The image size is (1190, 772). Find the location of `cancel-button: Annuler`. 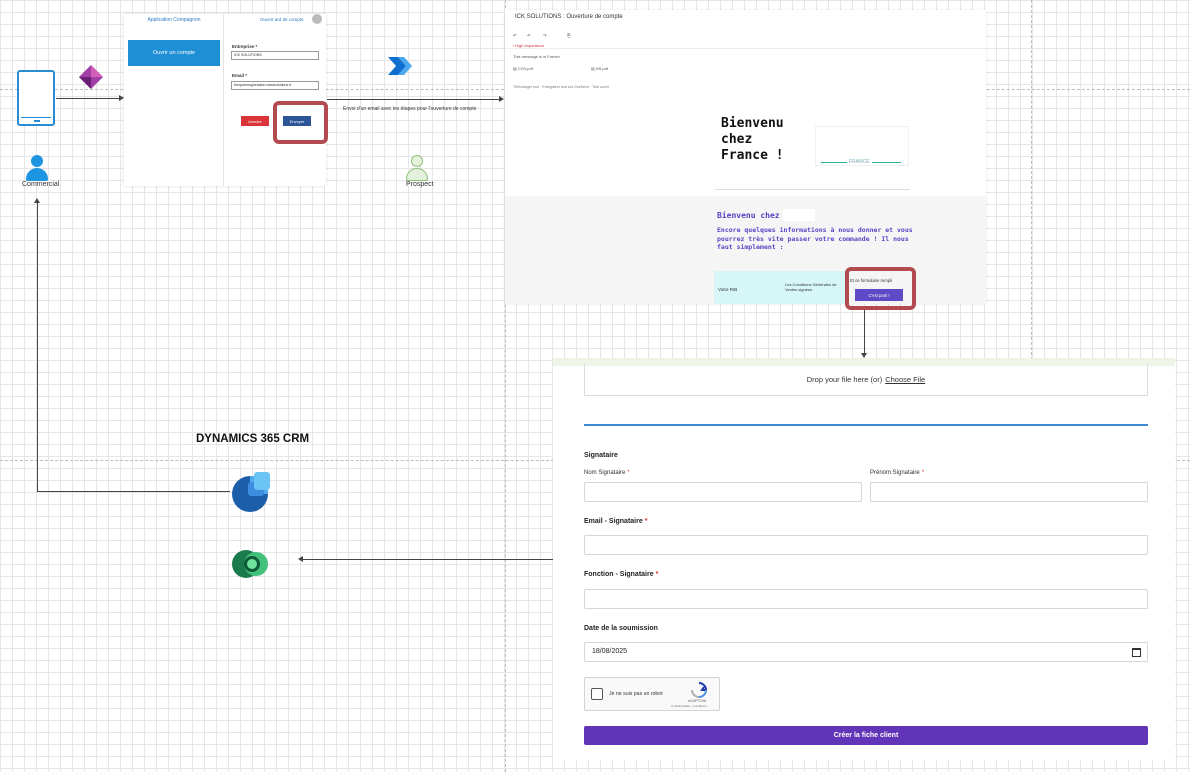

cancel-button: Annuler is located at coordinates (255, 121).